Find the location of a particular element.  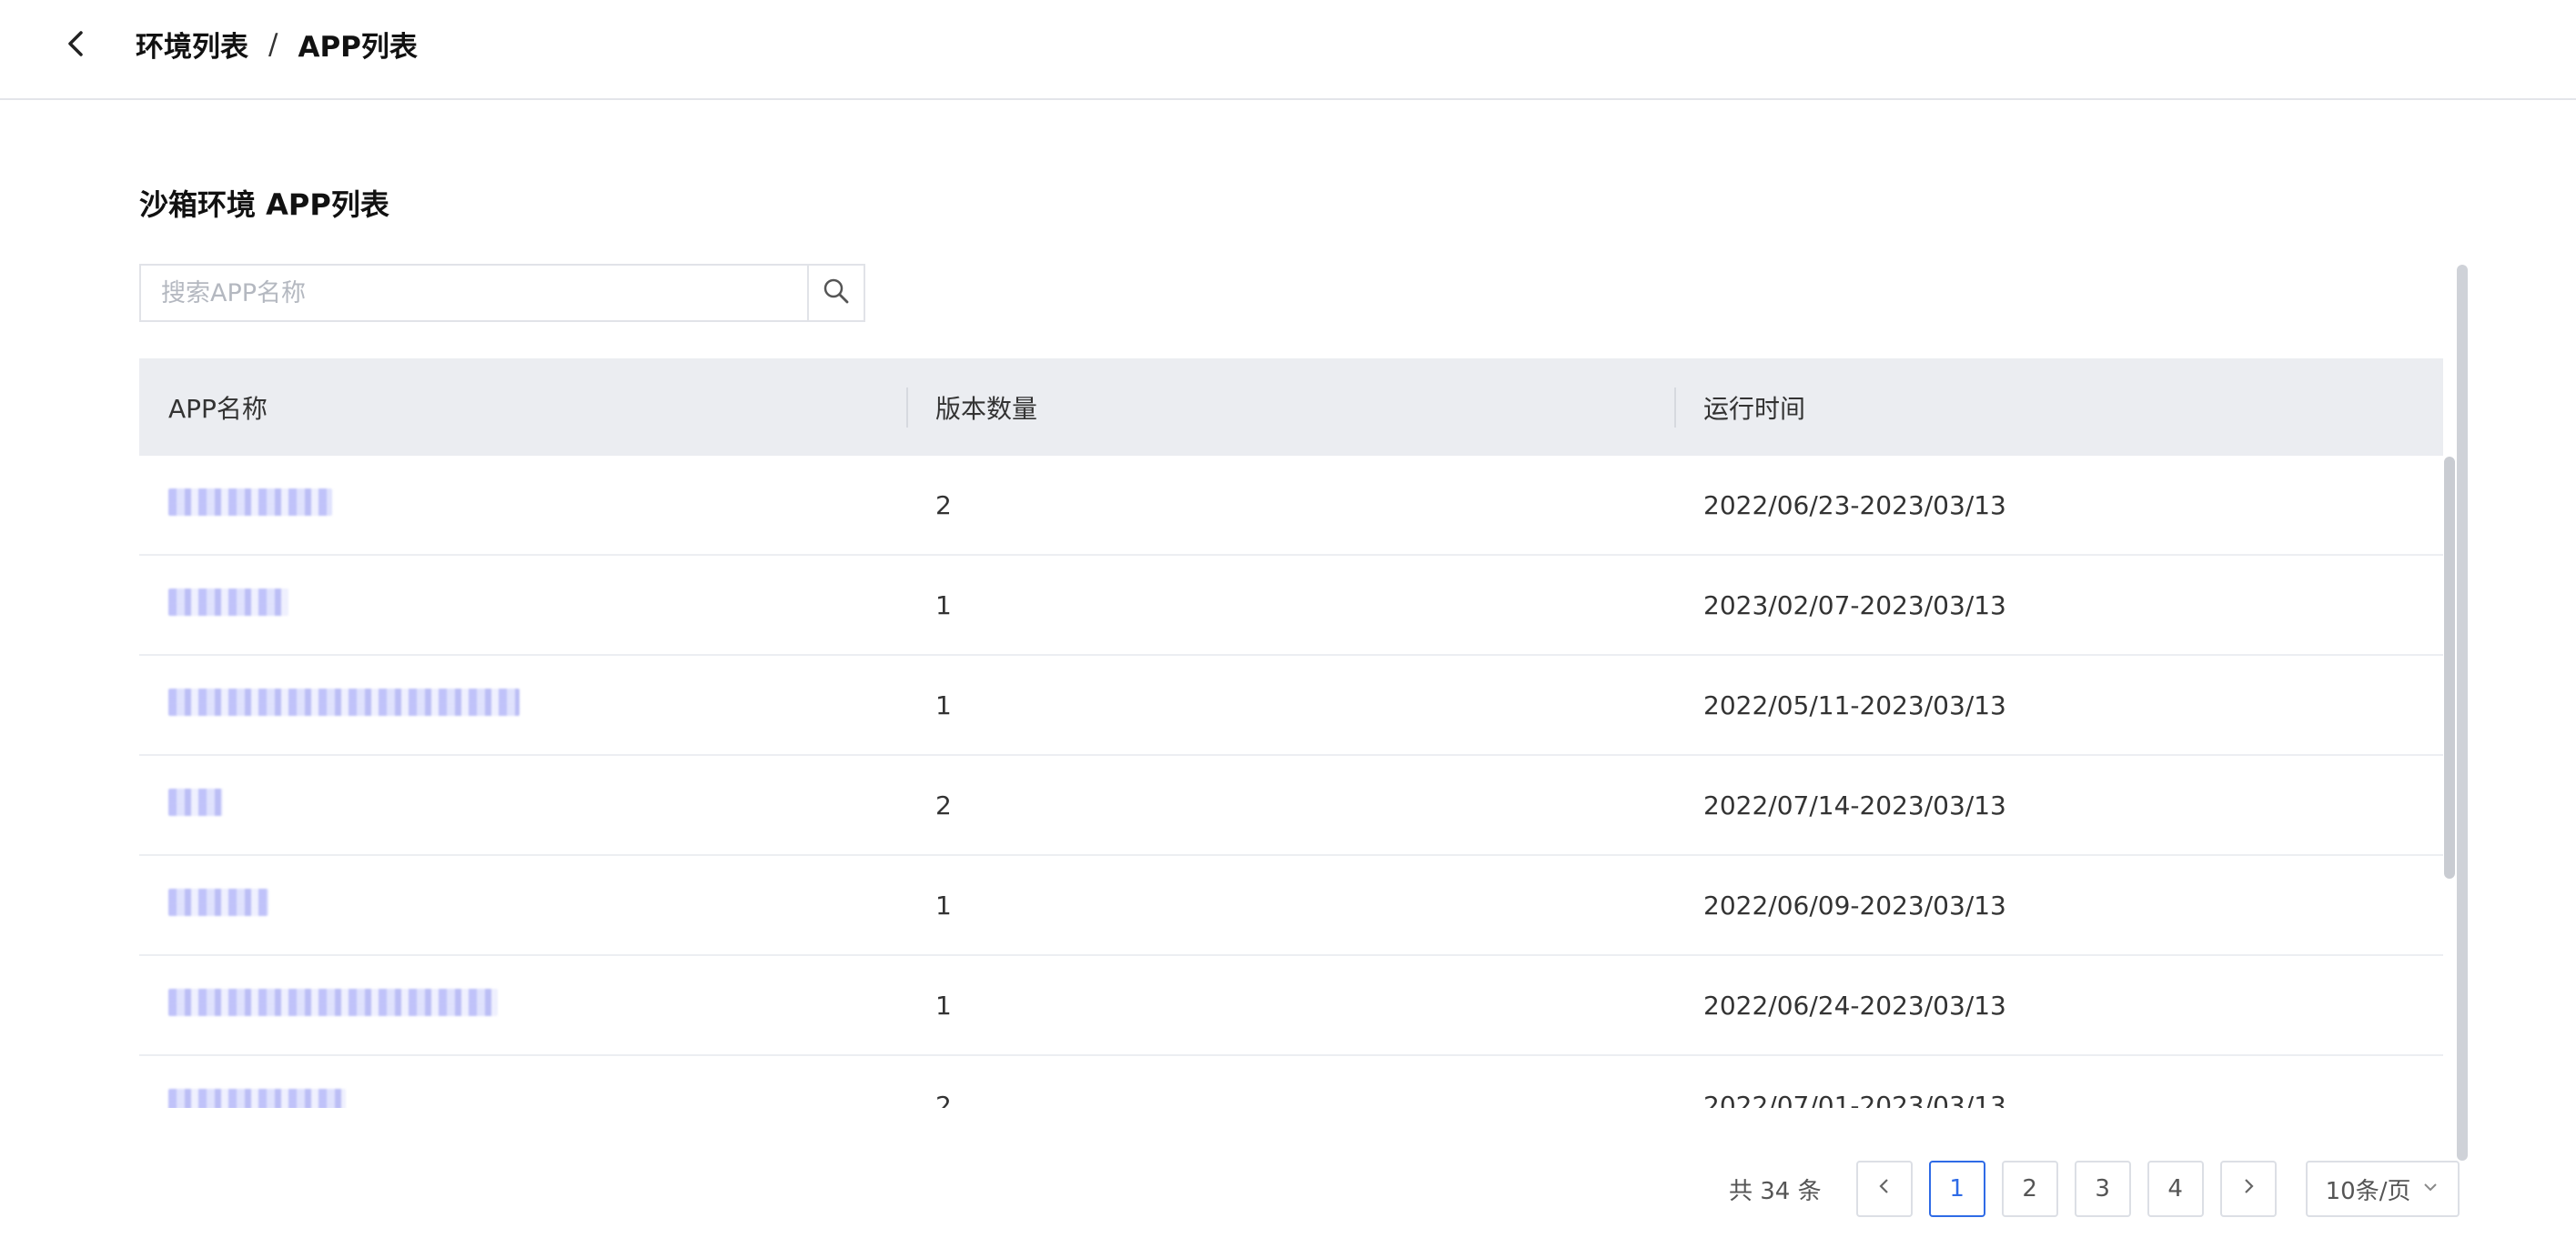

top-bar: 环境列表 / APP列表 is located at coordinates (1288, 50).